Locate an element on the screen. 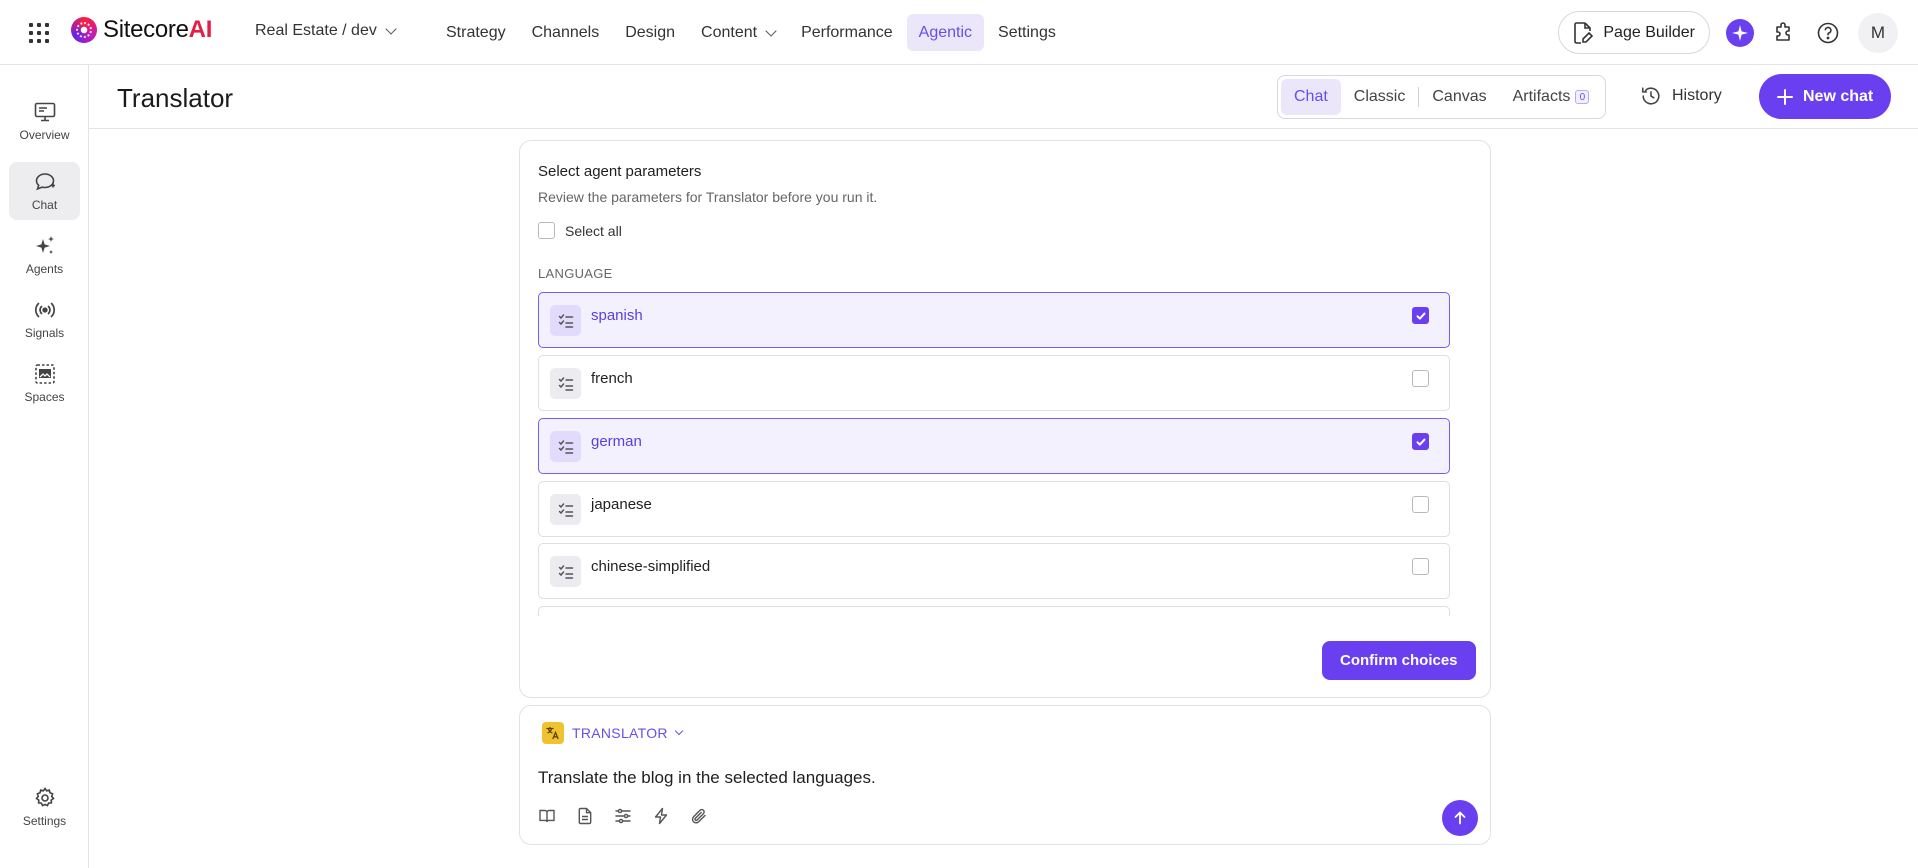 This screenshot has height=868, width=1918. sparkles-icon is located at coordinates (44, 245).